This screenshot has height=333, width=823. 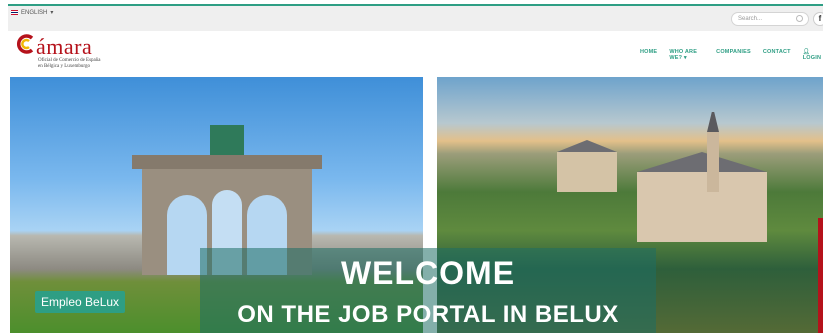 I want to click on language-selector: ENGLISH ▾, so click(x=32, y=12).